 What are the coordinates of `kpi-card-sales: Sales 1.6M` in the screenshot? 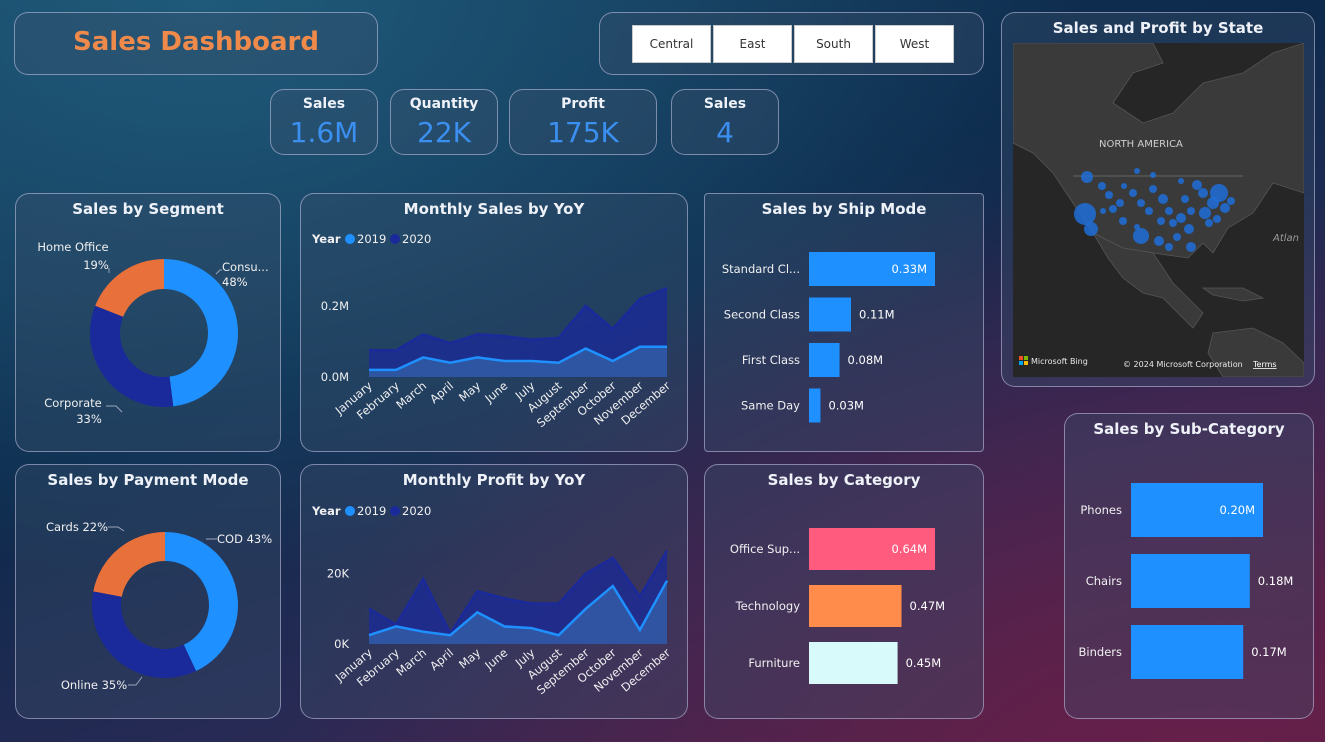 It's located at (324, 122).